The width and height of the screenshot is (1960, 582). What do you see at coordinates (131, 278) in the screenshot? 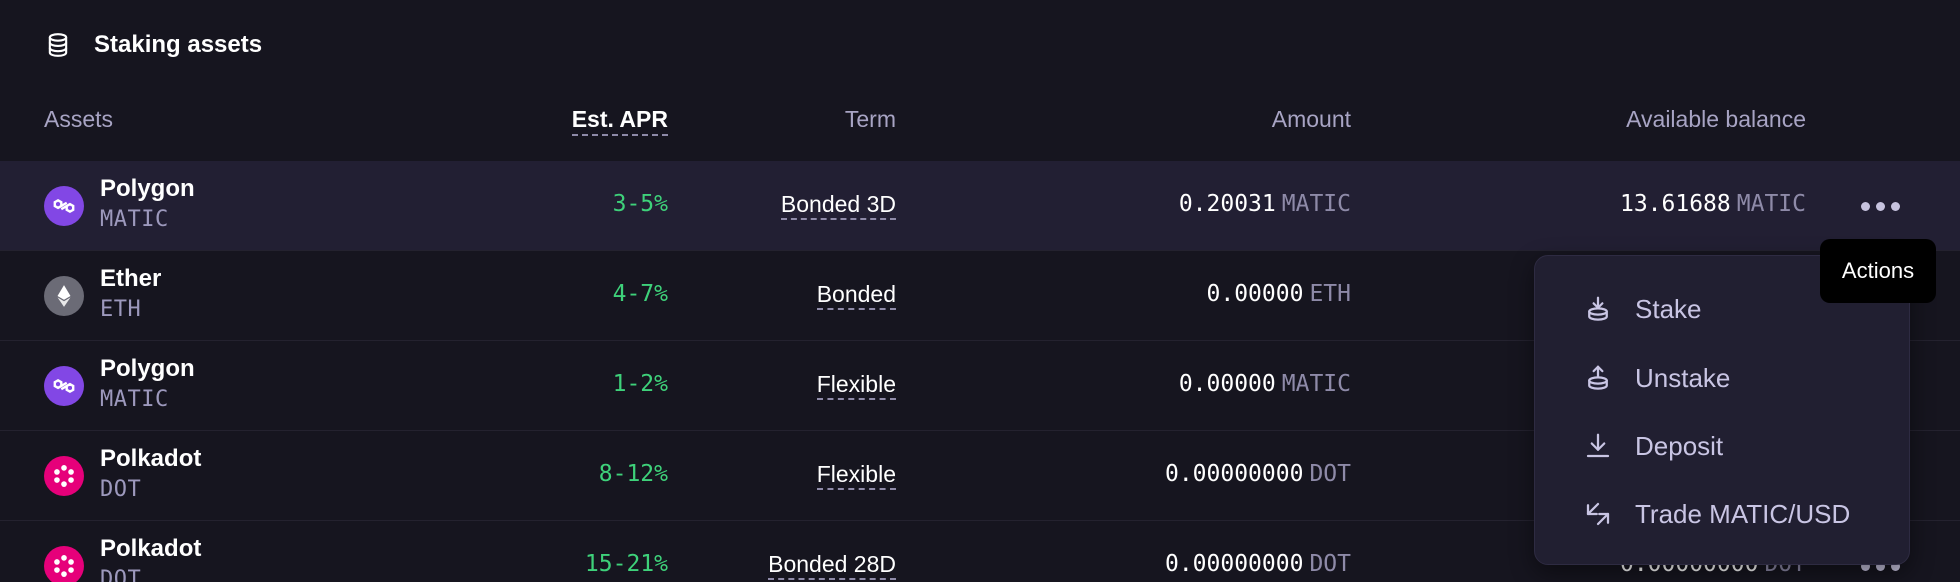
I see `asset-name: Ether` at bounding box center [131, 278].